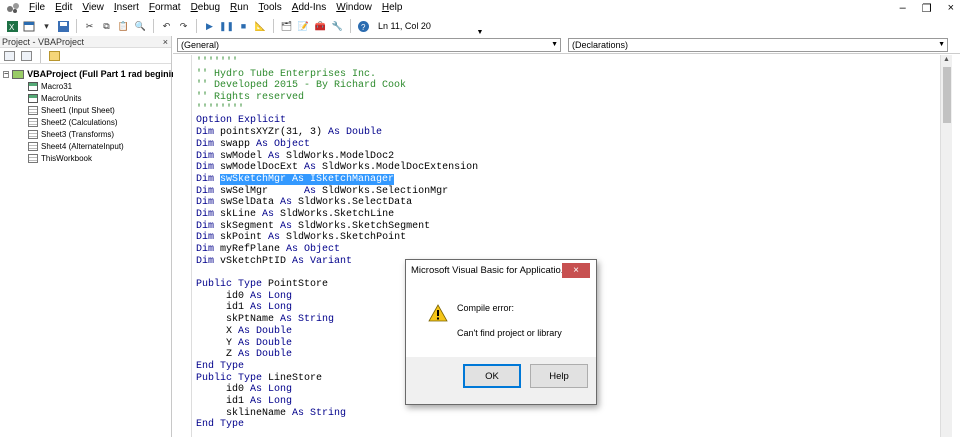 This screenshot has width=960, height=437. Describe the element at coordinates (337, 179) in the screenshot. I see `code-line: Dim swSketchMgr As ISketchManager` at that location.